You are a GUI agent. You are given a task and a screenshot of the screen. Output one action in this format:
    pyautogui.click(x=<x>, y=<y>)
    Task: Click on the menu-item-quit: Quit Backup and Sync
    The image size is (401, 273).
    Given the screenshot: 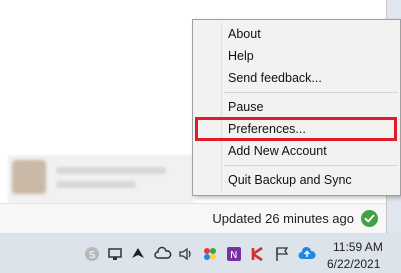 What is the action you would take?
    pyautogui.click(x=290, y=180)
    